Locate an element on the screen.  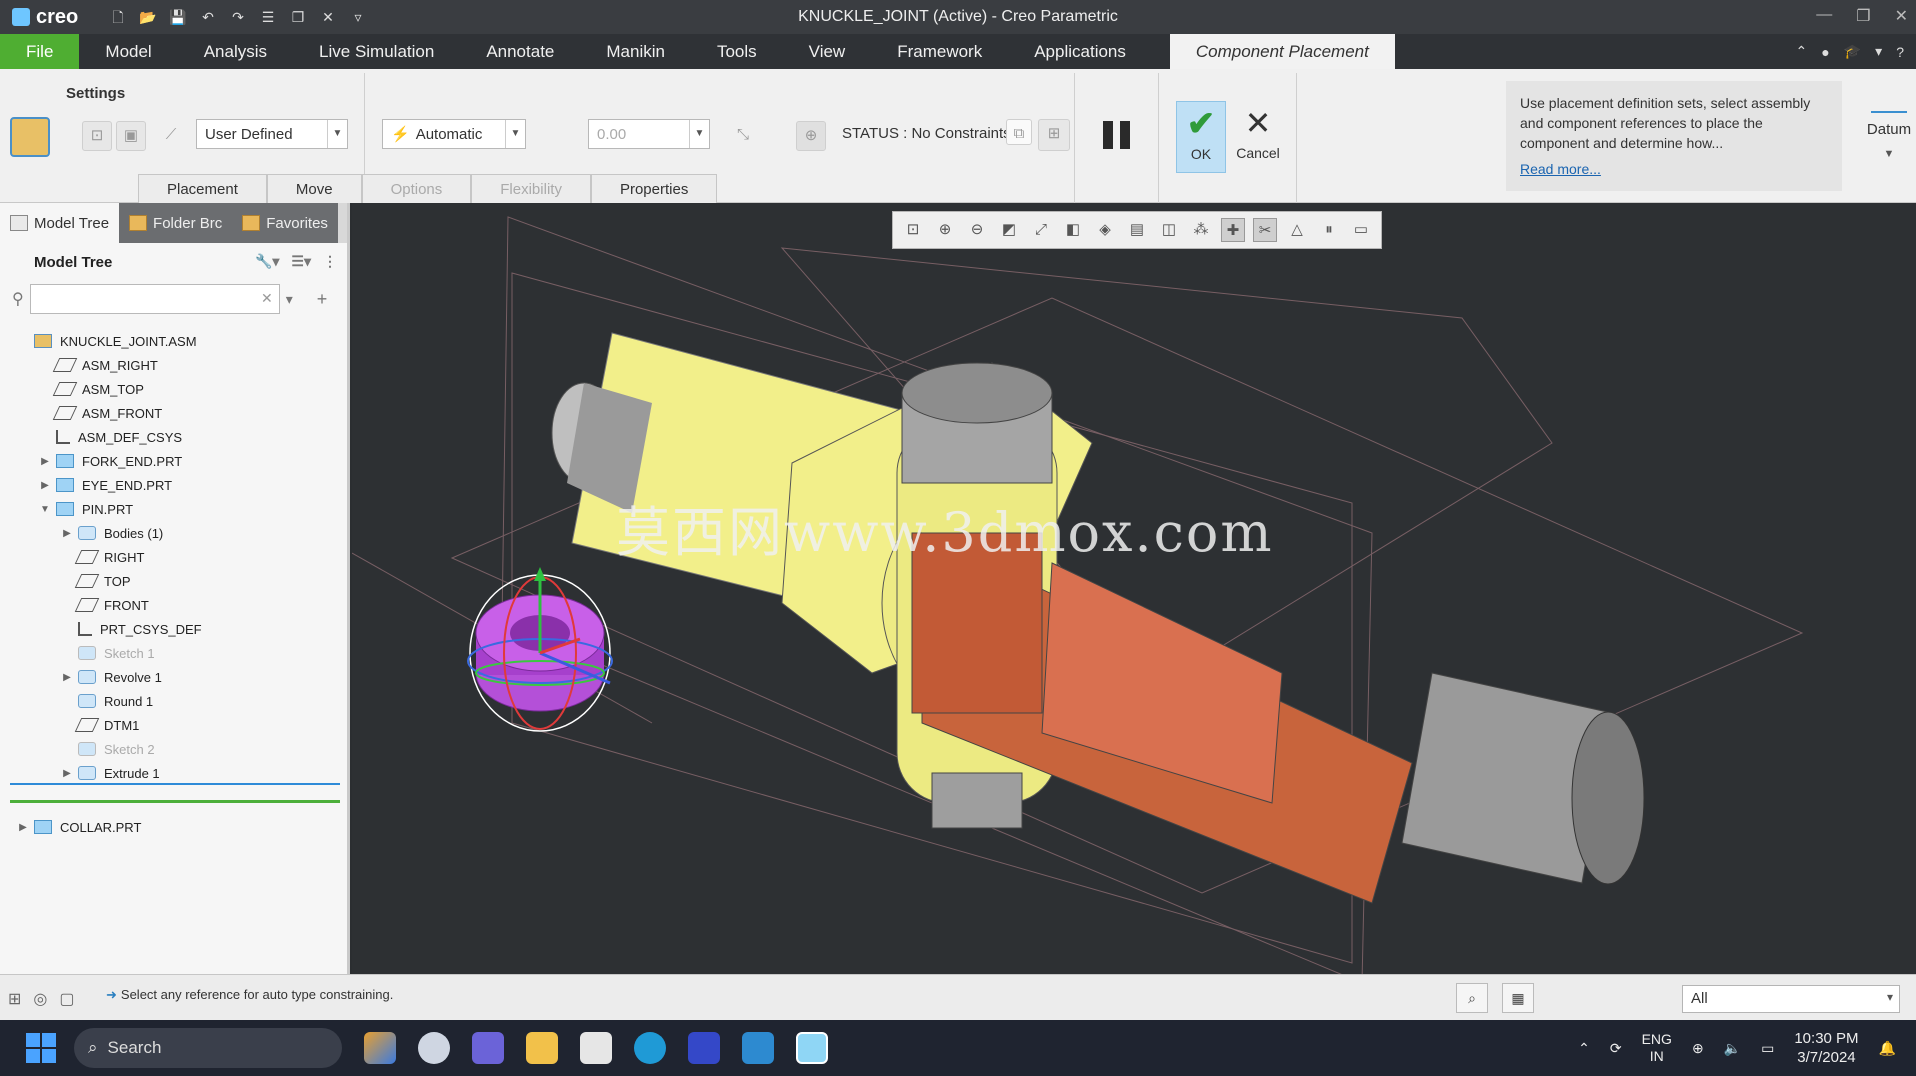
tab-folder-browser: Folder Brc is located at coordinates (176, 223).